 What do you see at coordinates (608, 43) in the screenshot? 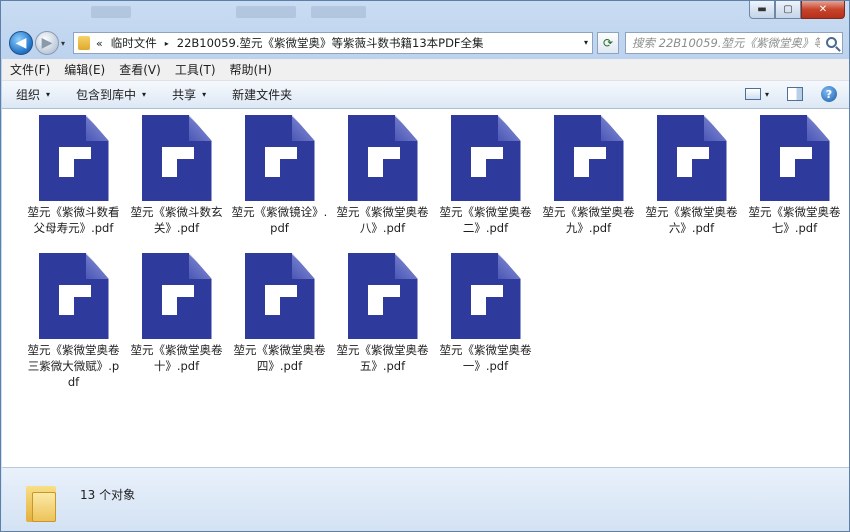
I see `refresh-button: ⟳` at bounding box center [608, 43].